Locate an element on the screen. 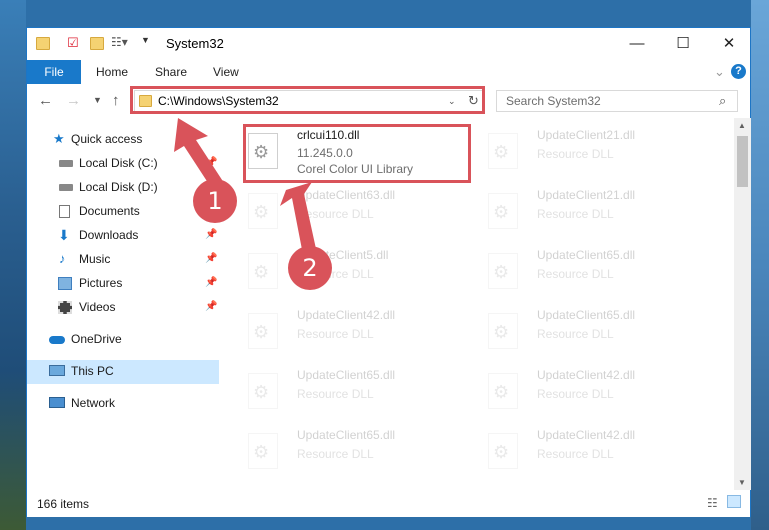 The image size is (769, 530). annotation-arrows is located at coordinates (246, 189).